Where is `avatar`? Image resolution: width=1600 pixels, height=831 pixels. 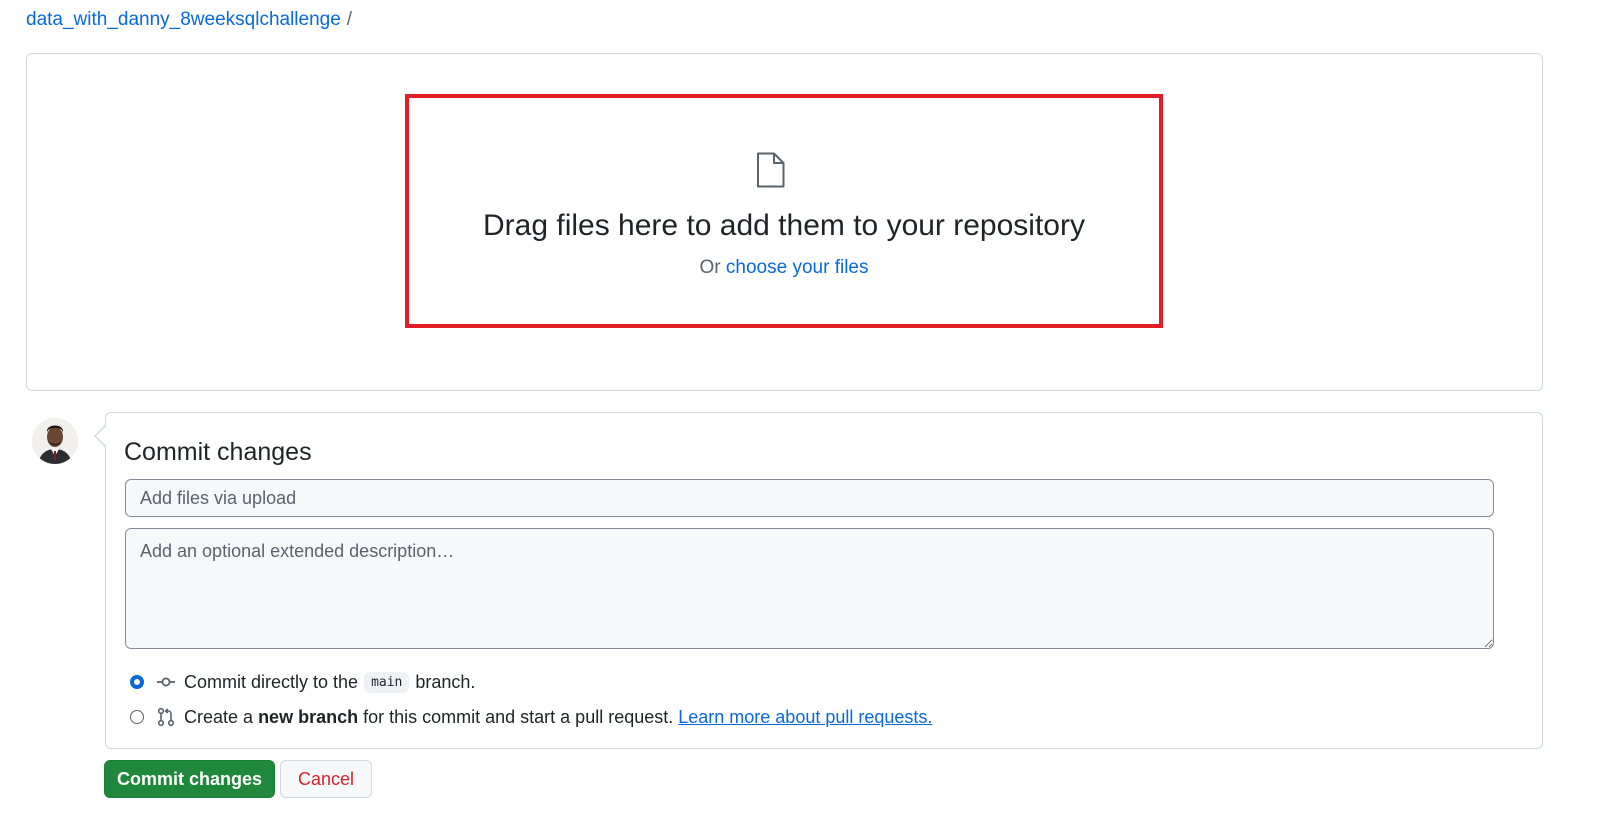 avatar is located at coordinates (55, 441).